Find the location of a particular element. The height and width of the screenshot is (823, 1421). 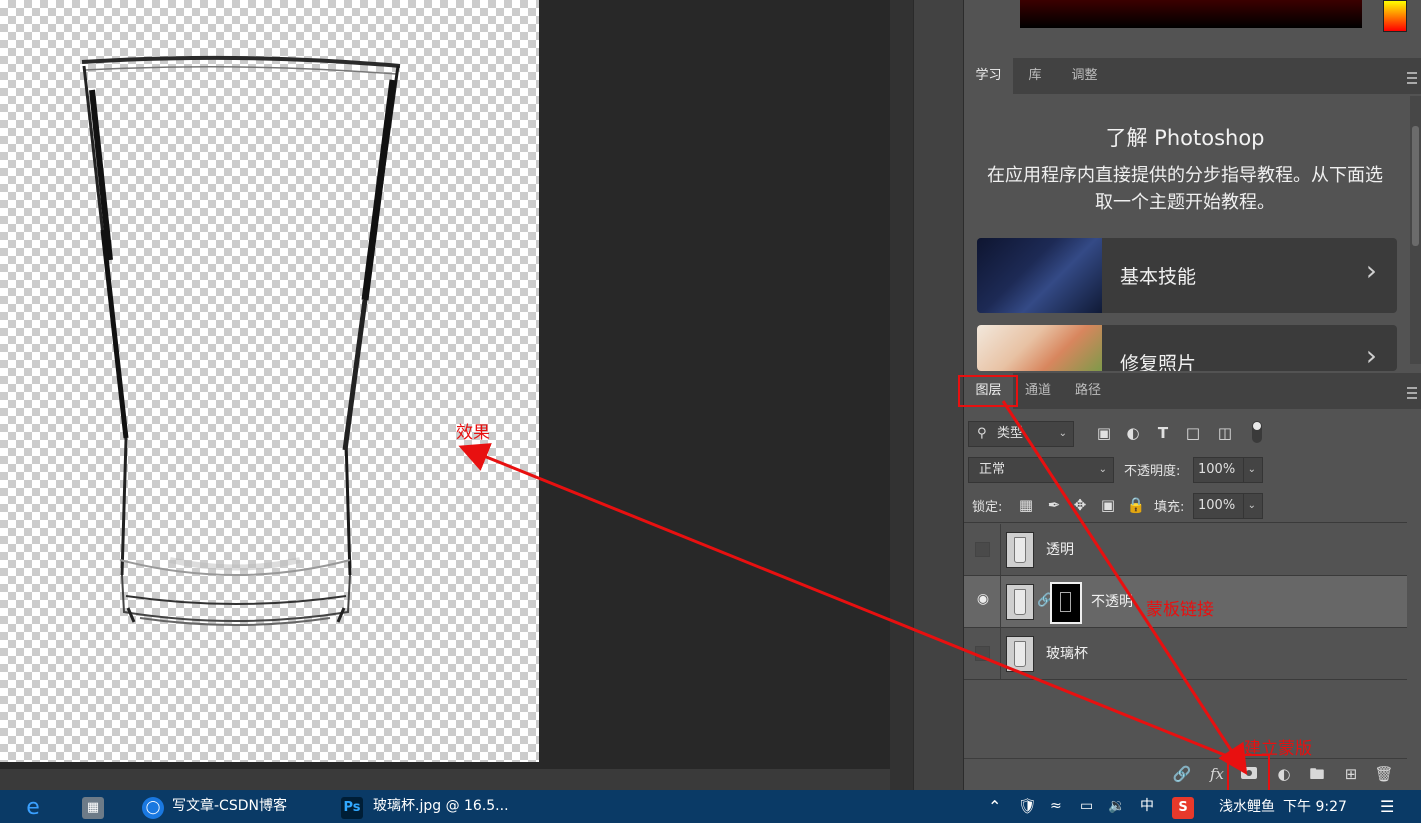

security-shield-icon: 🛡 is located at coordinates (1027, 806).